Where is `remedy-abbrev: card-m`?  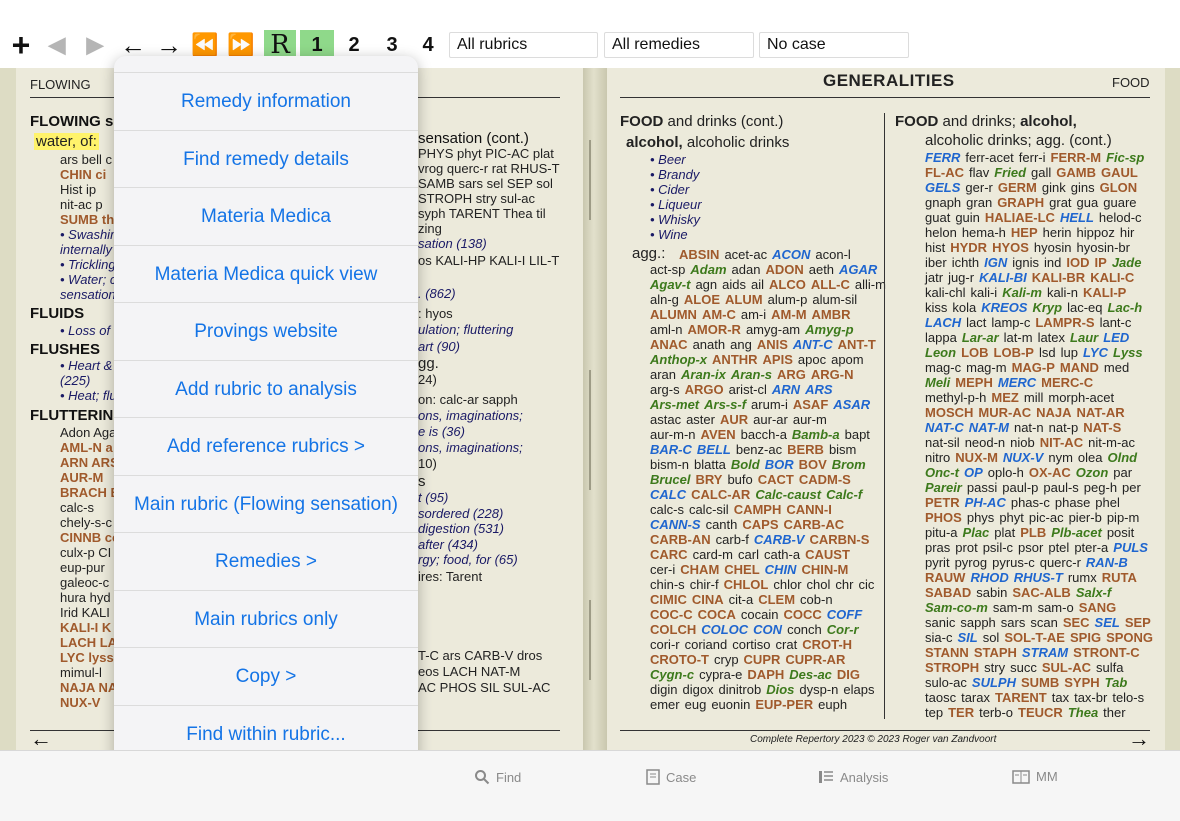
remedy-abbrev: card-m is located at coordinates (713, 554).